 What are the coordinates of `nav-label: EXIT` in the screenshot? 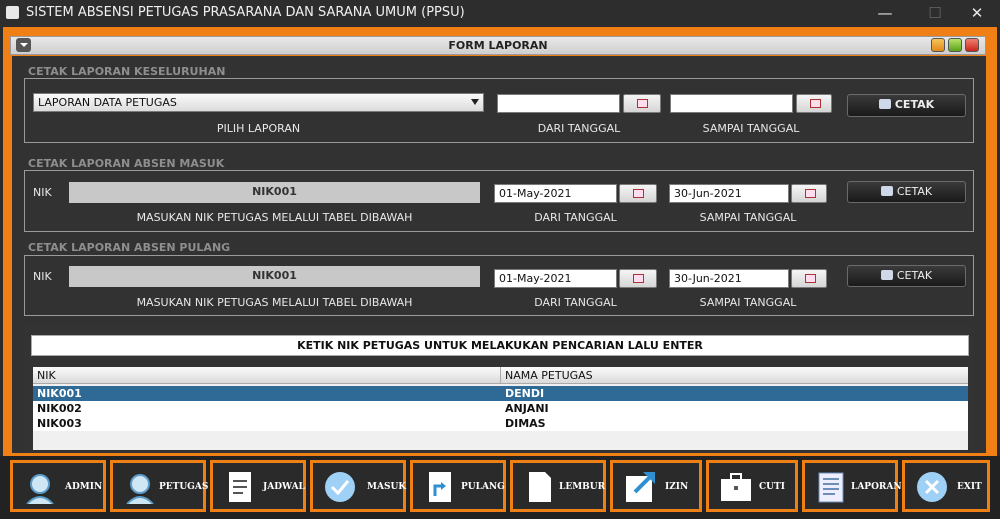 It's located at (969, 487).